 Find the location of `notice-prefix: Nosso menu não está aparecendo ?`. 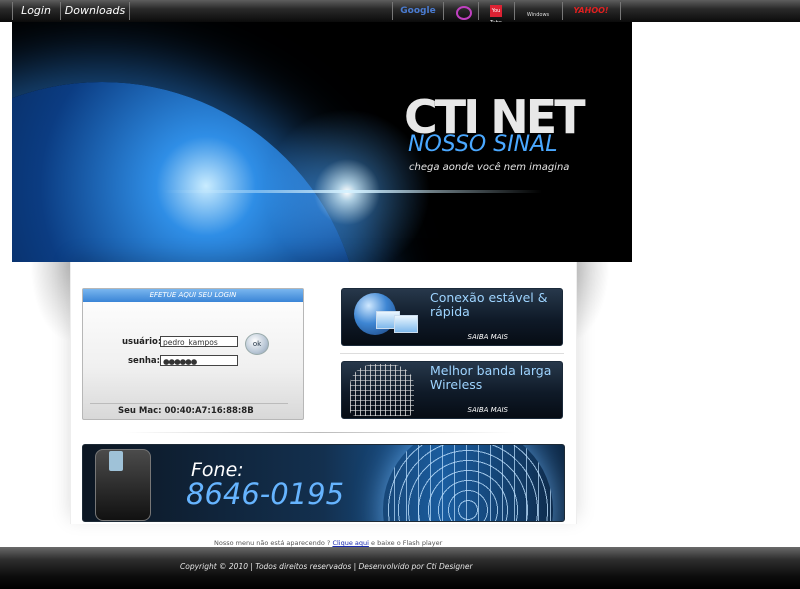

notice-prefix: Nosso menu não está aparecendo ? is located at coordinates (272, 543).